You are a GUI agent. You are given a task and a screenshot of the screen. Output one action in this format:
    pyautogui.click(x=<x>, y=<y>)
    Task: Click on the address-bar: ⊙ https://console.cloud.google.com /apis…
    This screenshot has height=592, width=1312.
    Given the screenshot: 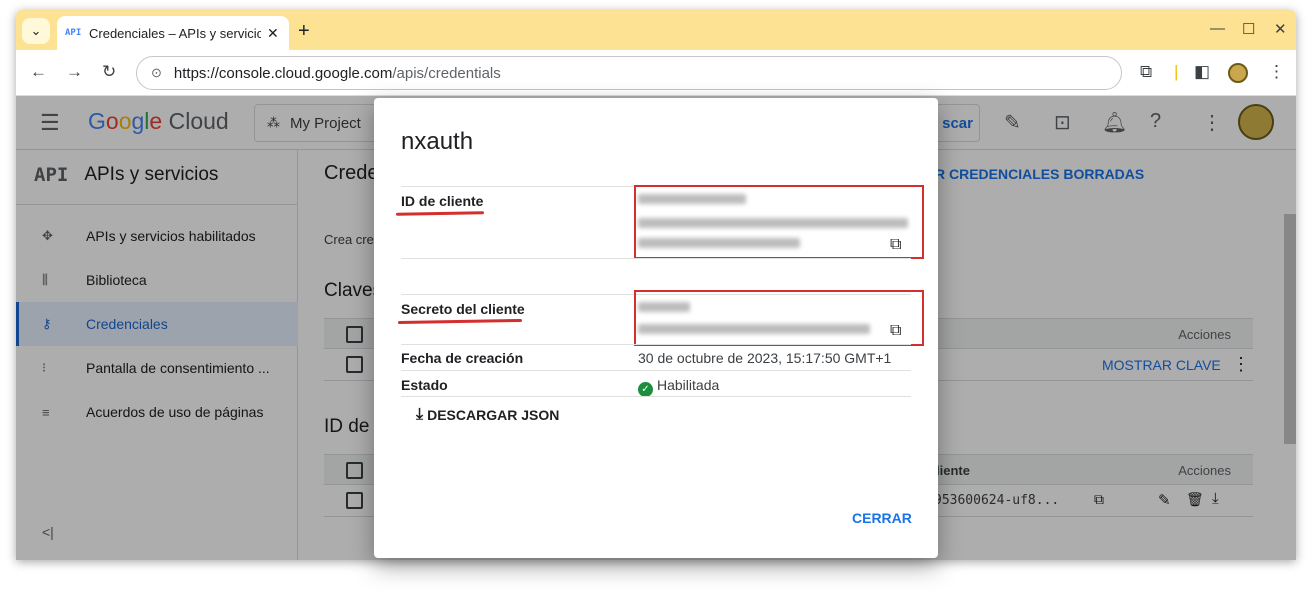 What is the action you would take?
    pyautogui.click(x=629, y=73)
    